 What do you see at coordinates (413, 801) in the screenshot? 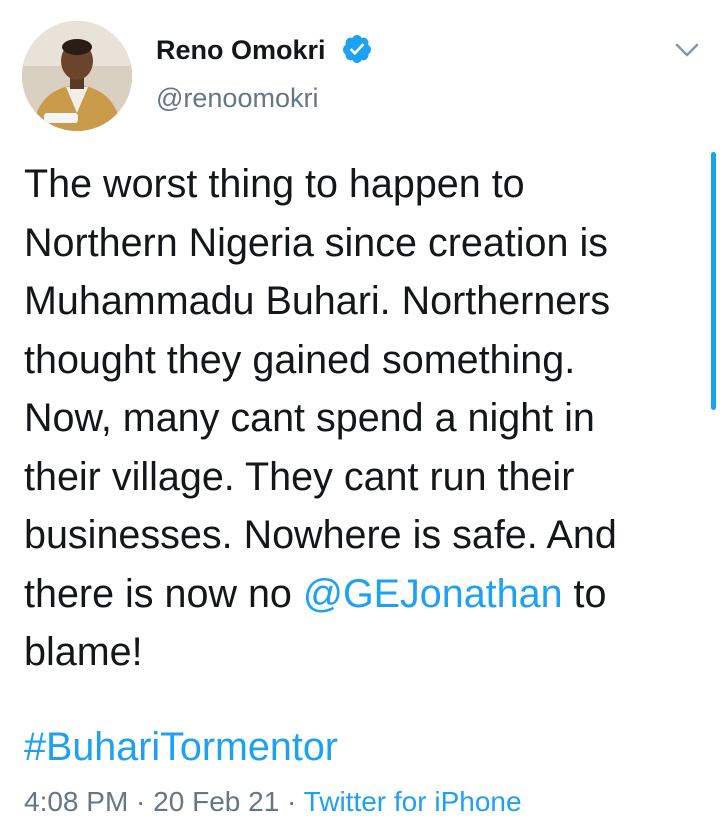
I see `tweet-source-link: Twitter for iPhone` at bounding box center [413, 801].